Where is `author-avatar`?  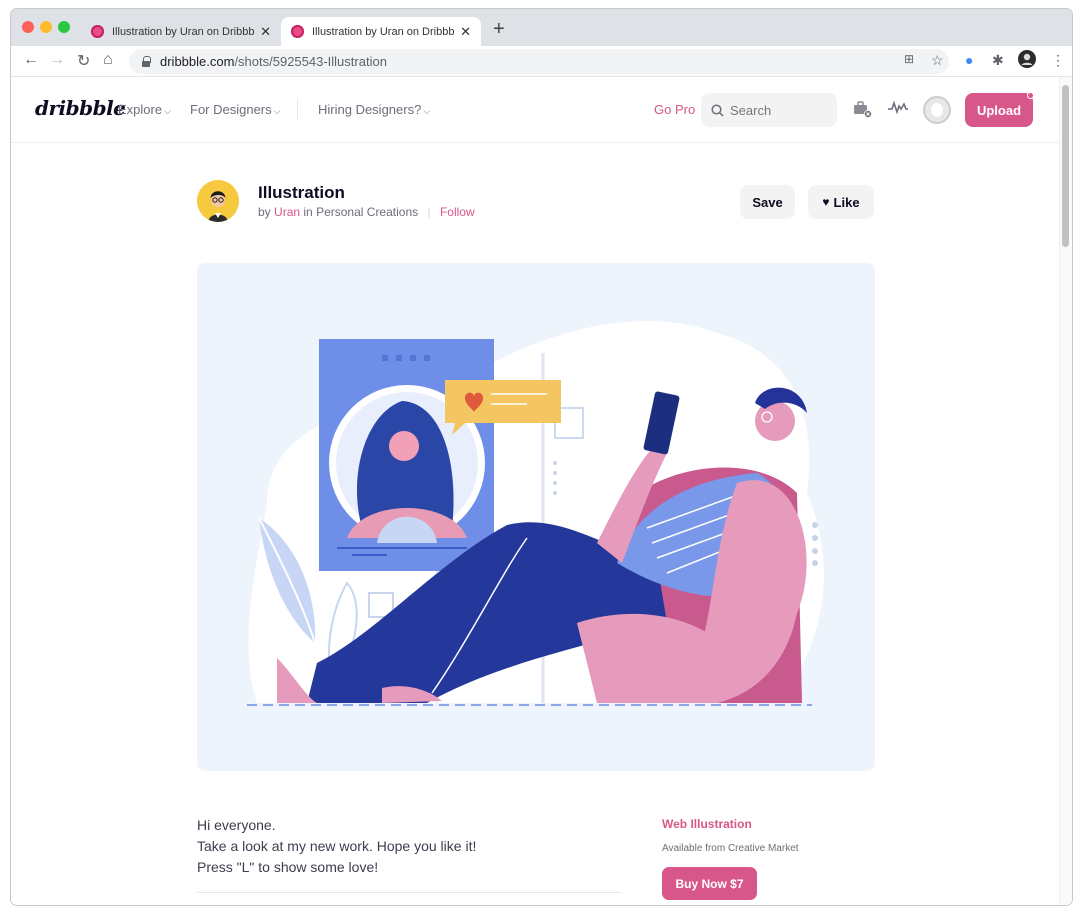 author-avatar is located at coordinates (218, 201).